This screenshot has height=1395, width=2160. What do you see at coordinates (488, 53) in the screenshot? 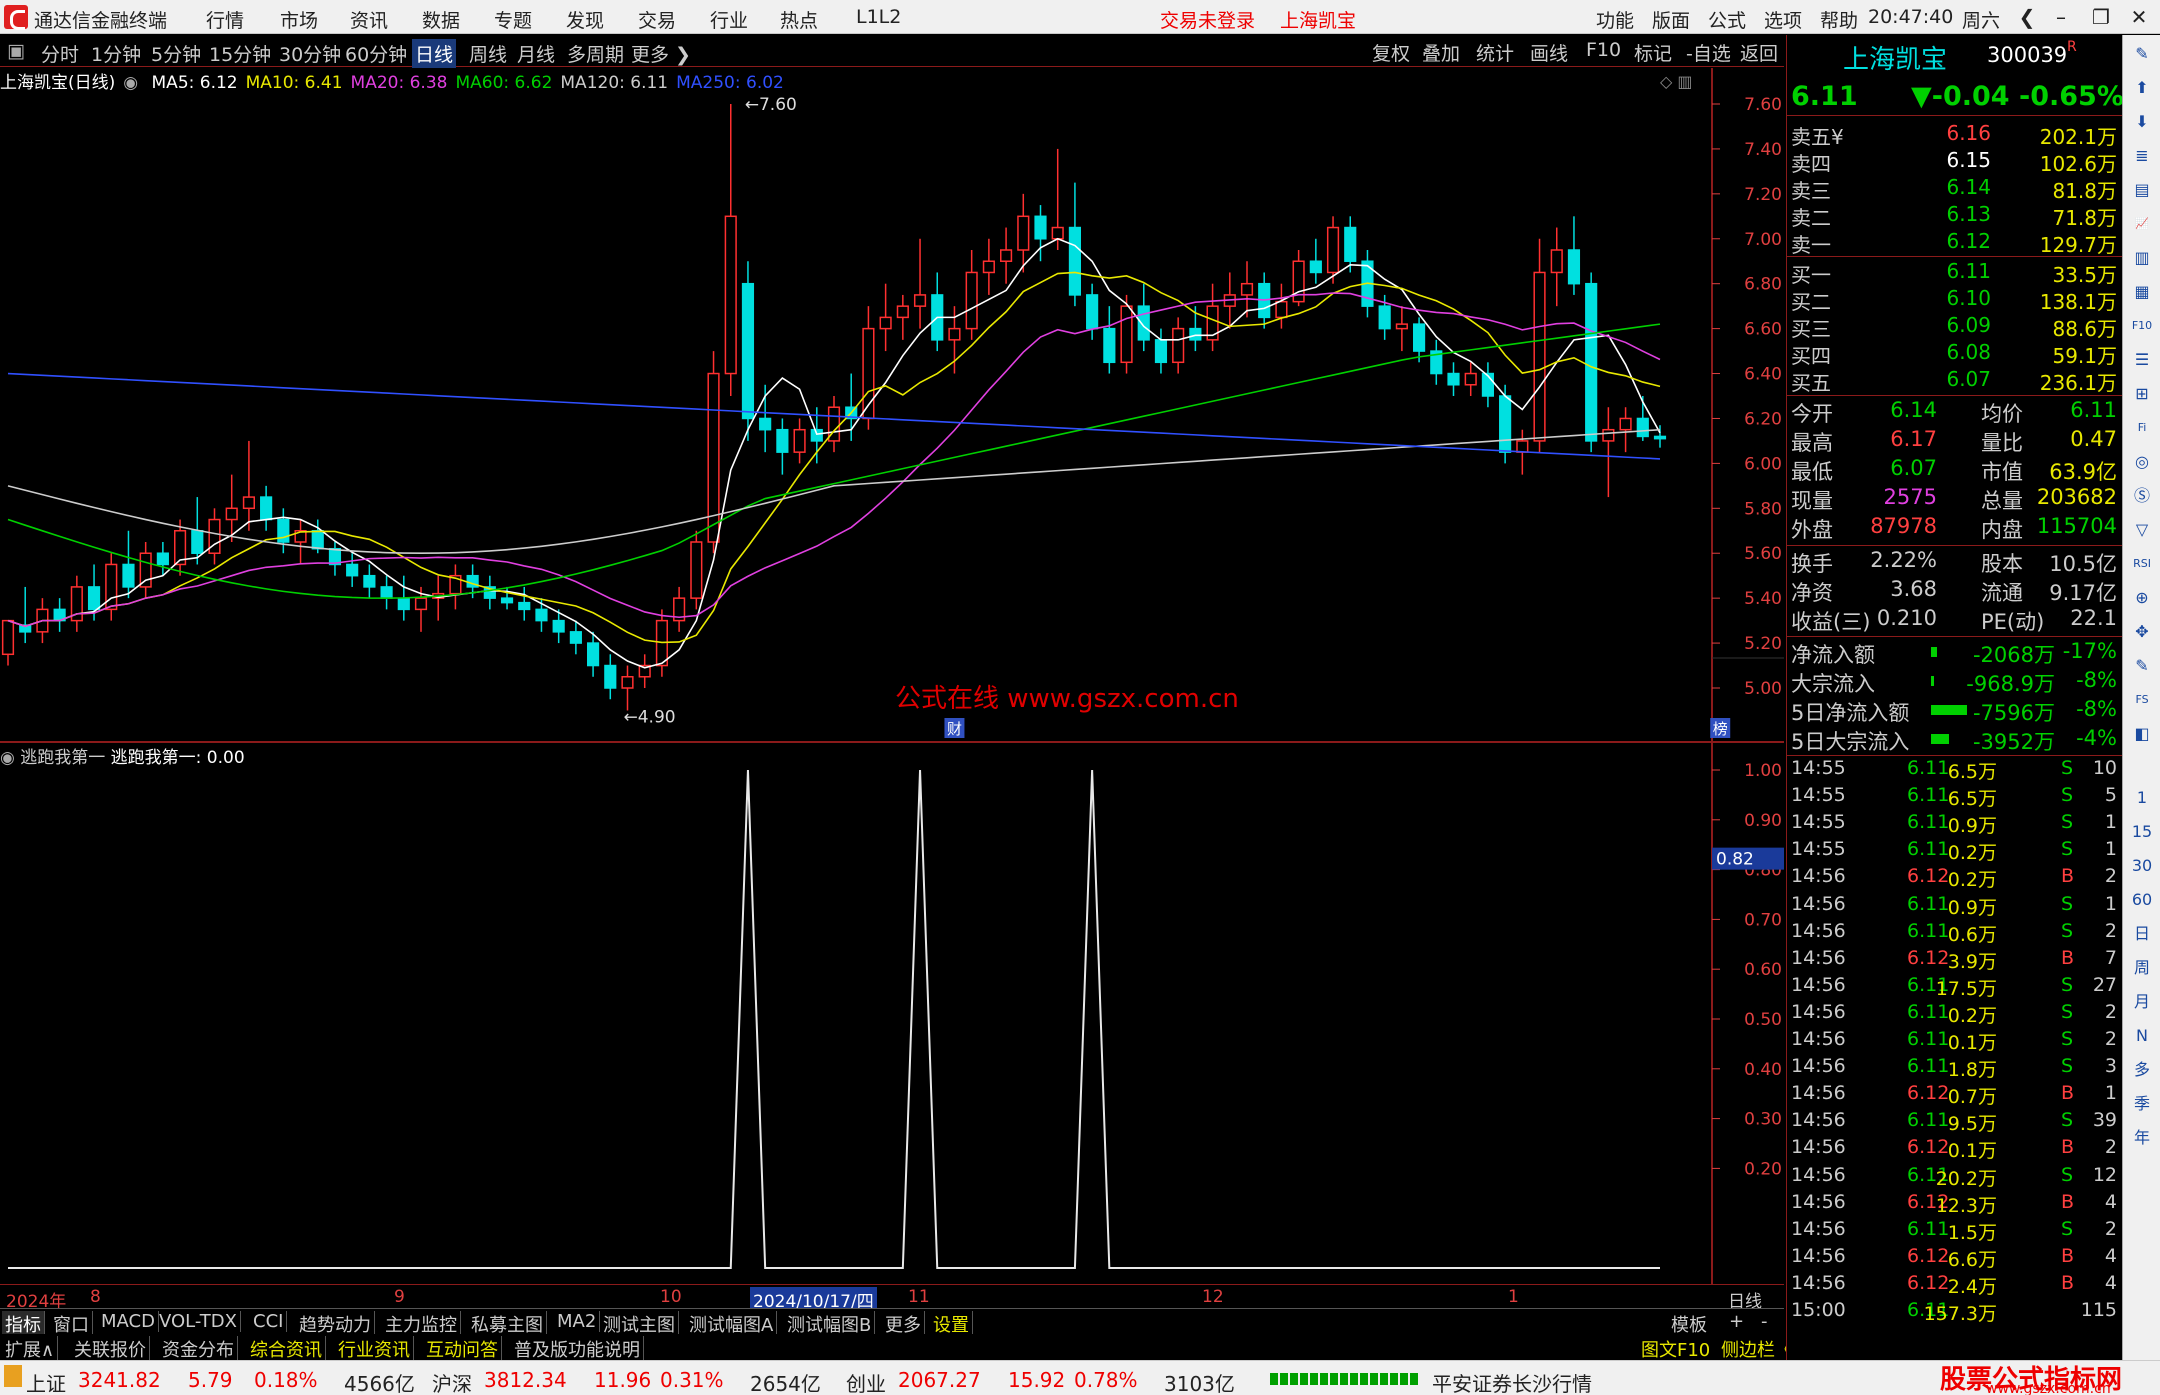
I see `period-7: 周线` at bounding box center [488, 53].